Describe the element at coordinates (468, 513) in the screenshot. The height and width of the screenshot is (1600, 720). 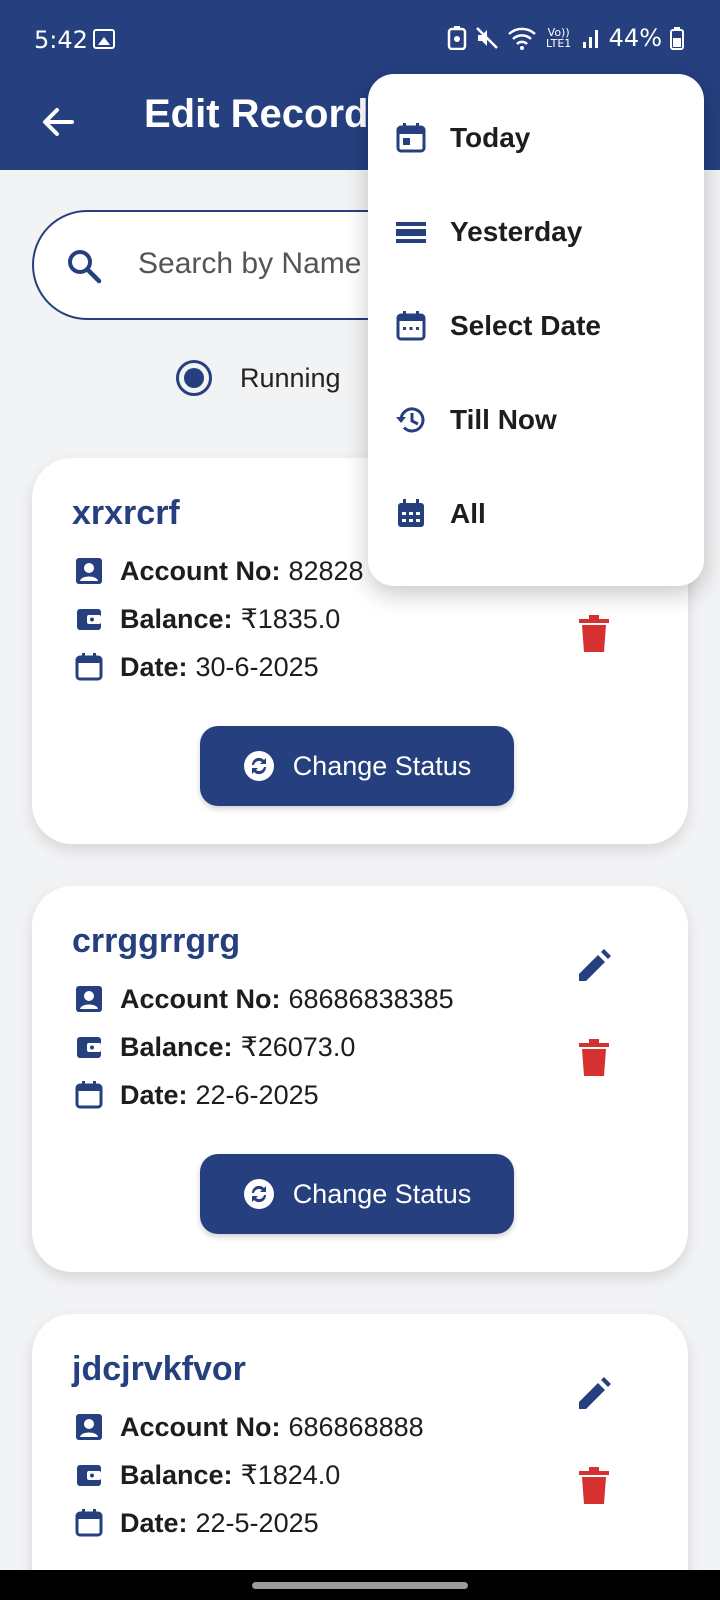
I see `menu-item-label: All` at that location.